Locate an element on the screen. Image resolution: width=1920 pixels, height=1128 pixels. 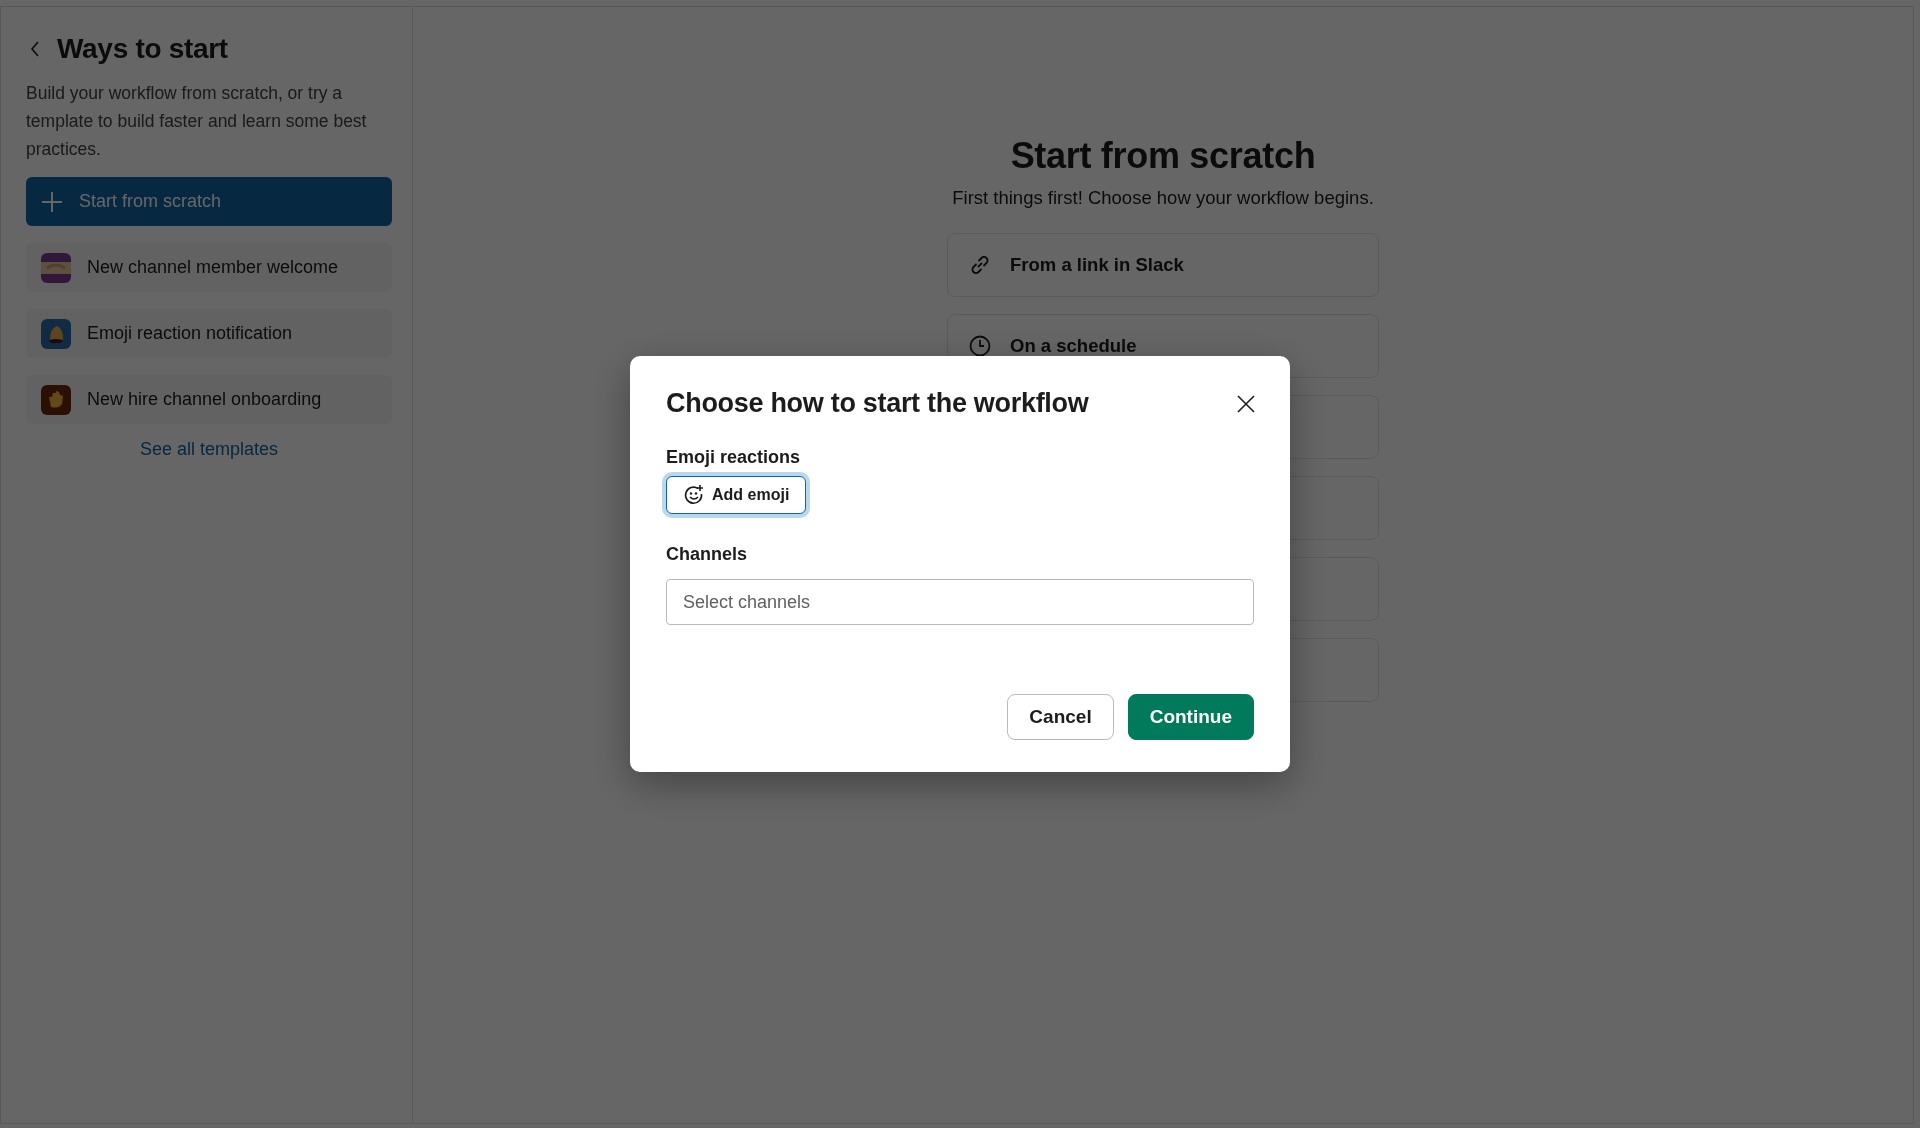
bell-icon is located at coordinates (56, 333).